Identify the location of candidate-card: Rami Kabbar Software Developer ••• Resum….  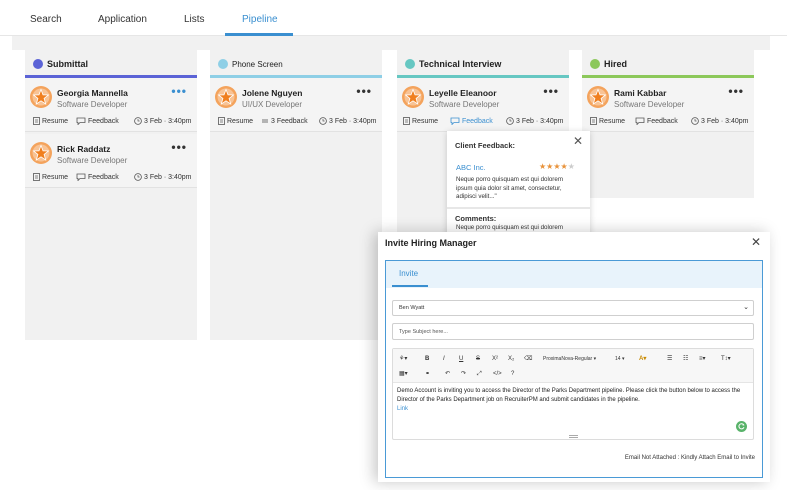
(668, 105).